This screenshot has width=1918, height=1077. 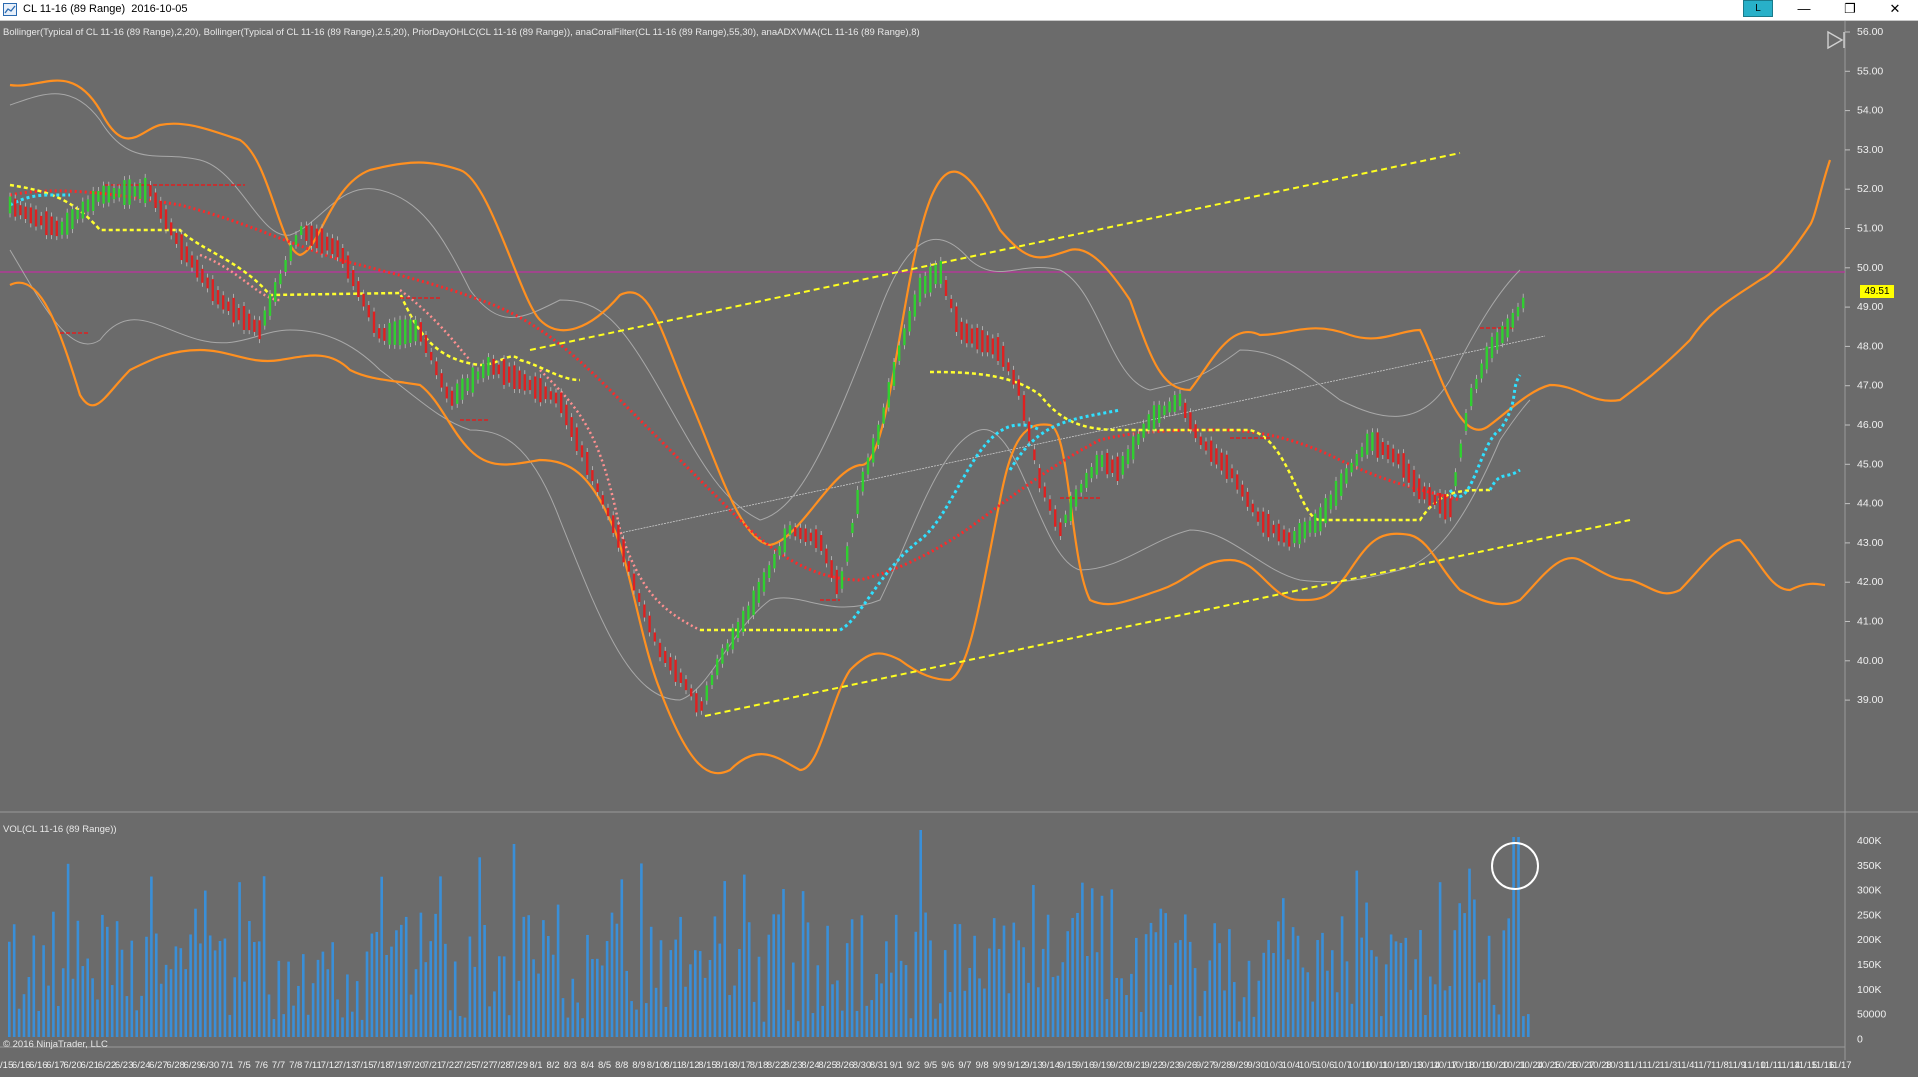 What do you see at coordinates (947, 1065) in the screenshot?
I see `date-axis-label: 9/6` at bounding box center [947, 1065].